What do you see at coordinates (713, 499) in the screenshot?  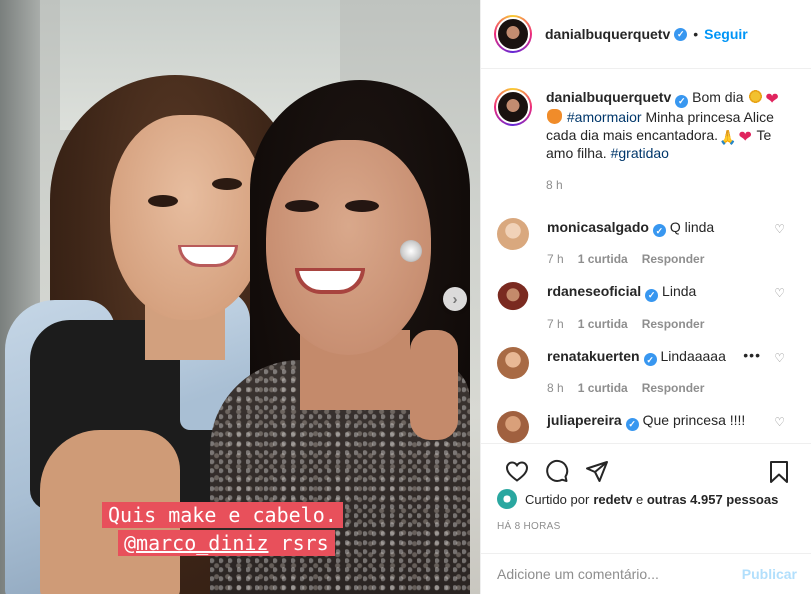 I see `likes-others: outras 4.957 pessoas` at bounding box center [713, 499].